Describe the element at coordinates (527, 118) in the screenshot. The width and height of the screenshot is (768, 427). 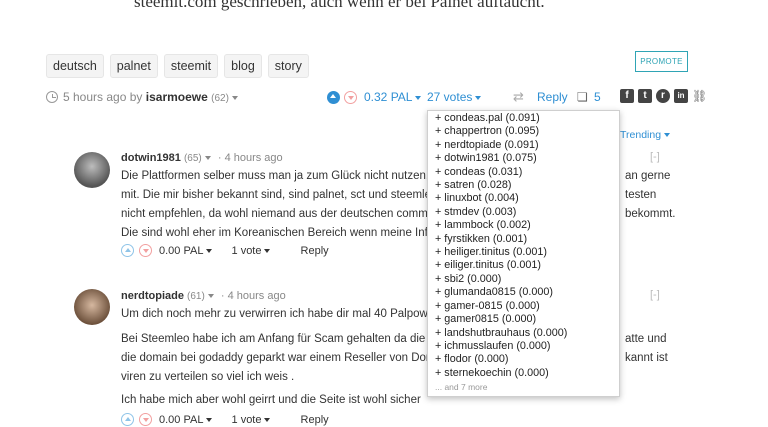
I see `voter-item: + condeas.pal (0.091)` at that location.